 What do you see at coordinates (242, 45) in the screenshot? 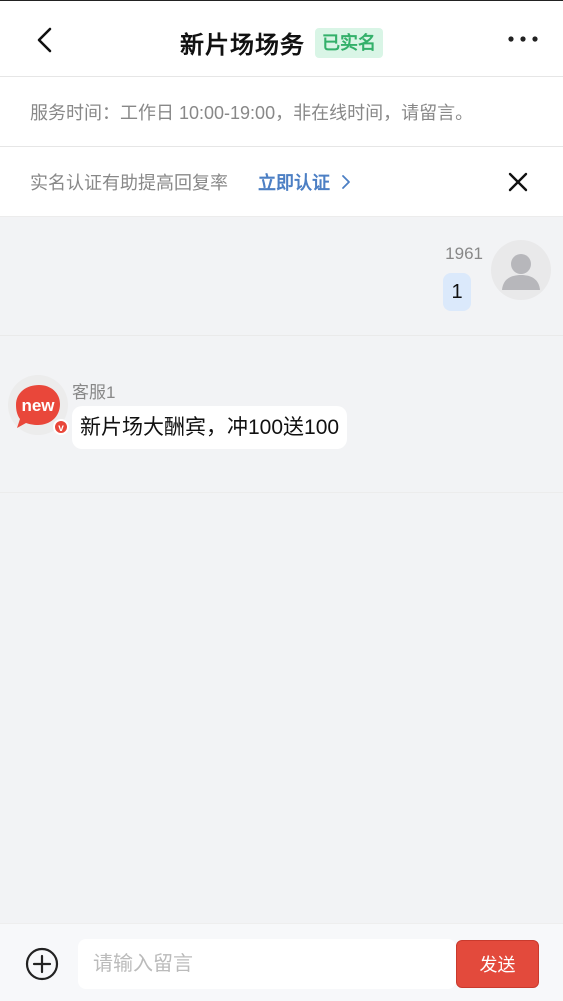
I see `page-title: 新片场场务` at bounding box center [242, 45].